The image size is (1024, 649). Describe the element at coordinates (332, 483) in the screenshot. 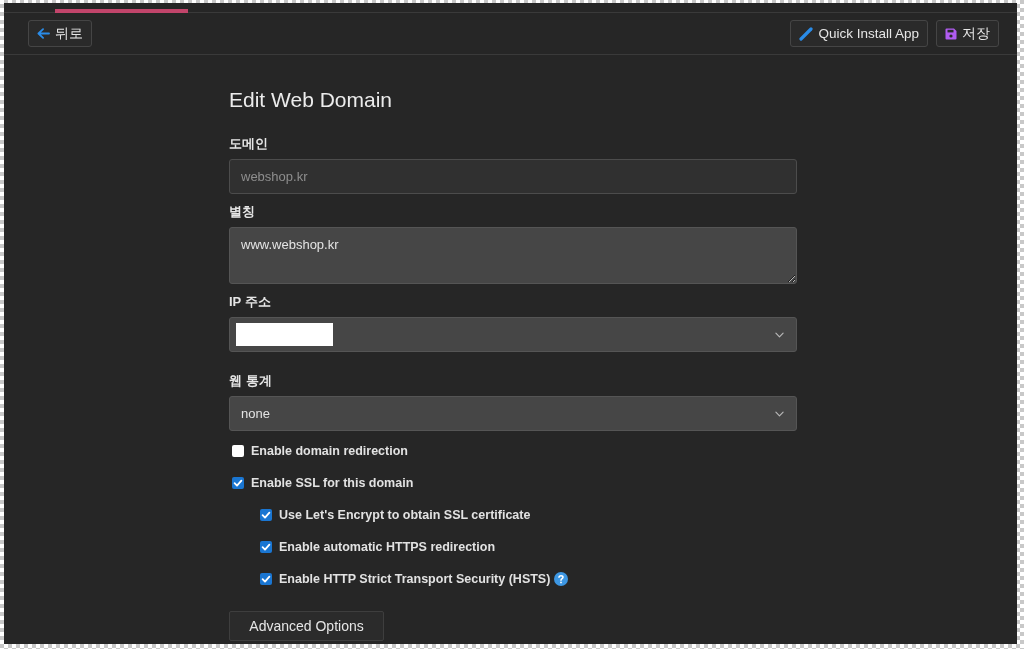

I see `checkbox-label: Enable SSL for this domain` at that location.